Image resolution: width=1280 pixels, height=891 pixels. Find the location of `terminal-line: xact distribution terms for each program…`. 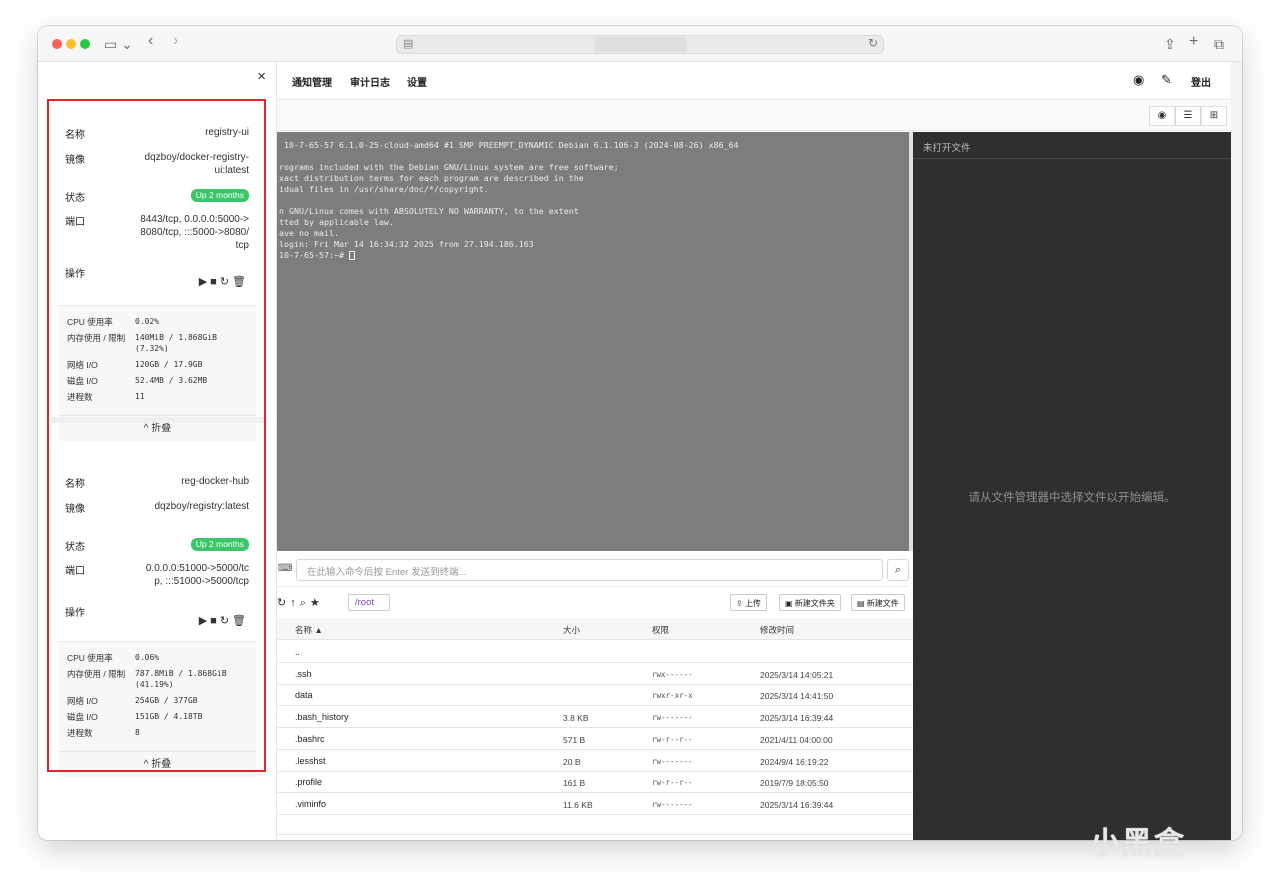

terminal-line: xact distribution terms for each program… is located at coordinates (431, 178).